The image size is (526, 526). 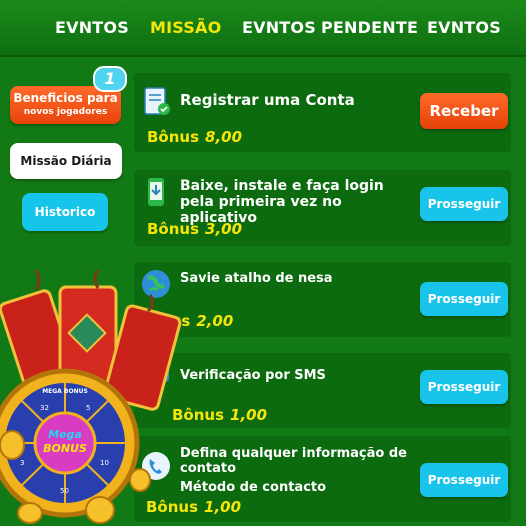 What do you see at coordinates (65, 434) in the screenshot?
I see `wheel-center-text: Mega` at bounding box center [65, 434].